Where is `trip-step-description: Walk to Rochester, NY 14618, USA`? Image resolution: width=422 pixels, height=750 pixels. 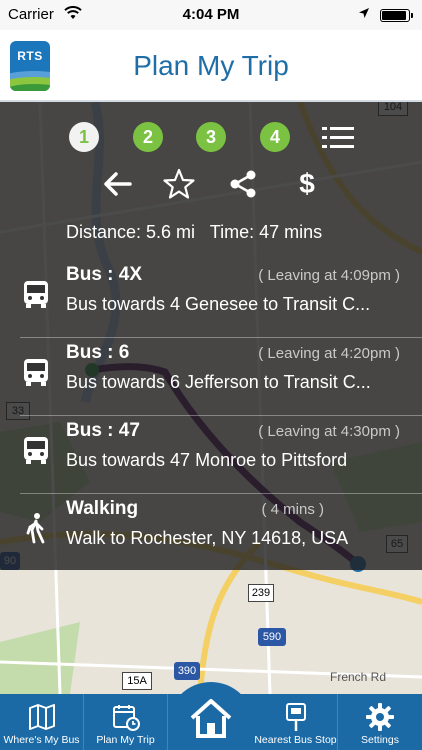 trip-step-description: Walk to Rochester, NY 14618, USA is located at coordinates (207, 538).